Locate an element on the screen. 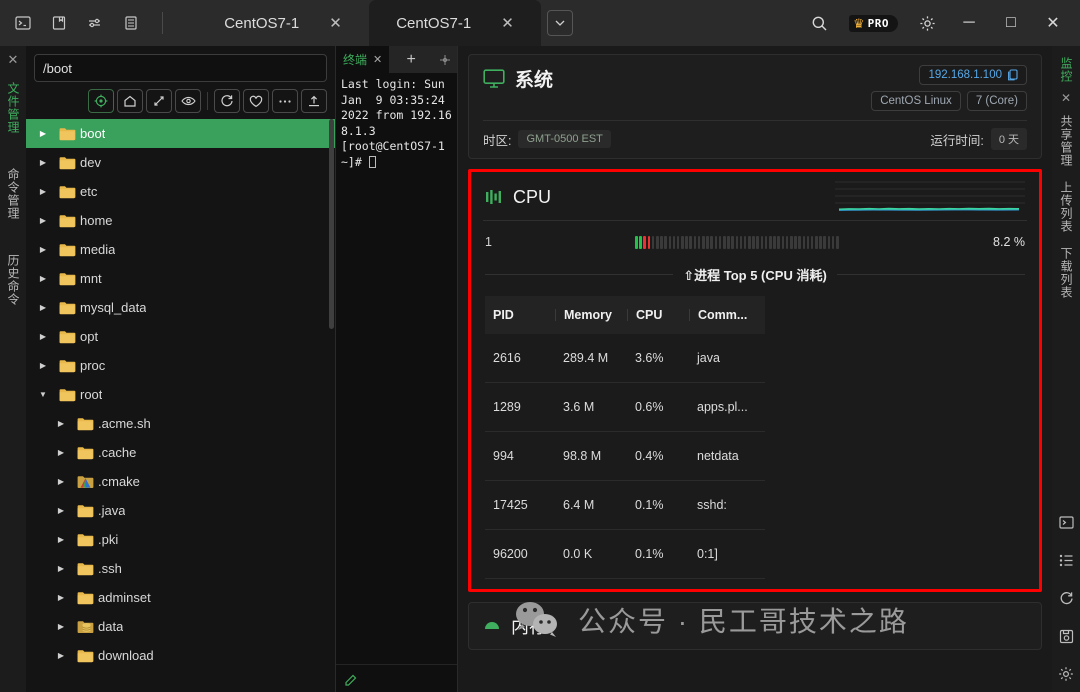 Image resolution: width=1080 pixels, height=692 pixels. right-rail-monitor-label: 监控 is located at coordinates (1066, 70).